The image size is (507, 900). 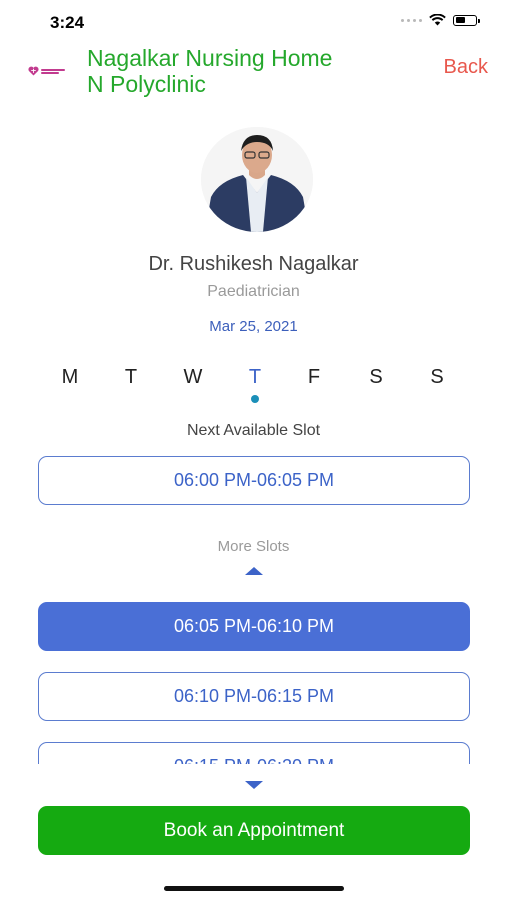 What do you see at coordinates (70, 377) in the screenshot?
I see `weekday-mon: M` at bounding box center [70, 377].